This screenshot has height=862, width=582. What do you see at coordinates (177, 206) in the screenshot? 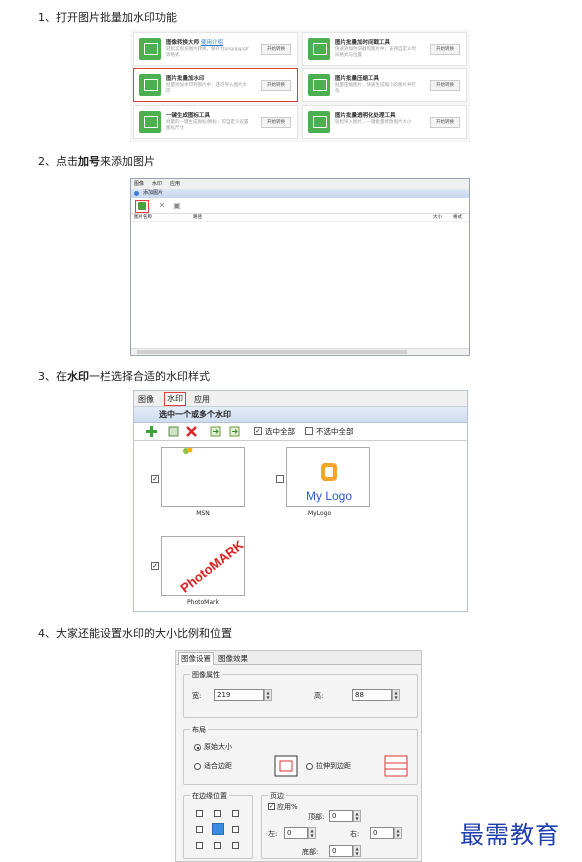
I see `copy-icon: ▣` at bounding box center [177, 206].